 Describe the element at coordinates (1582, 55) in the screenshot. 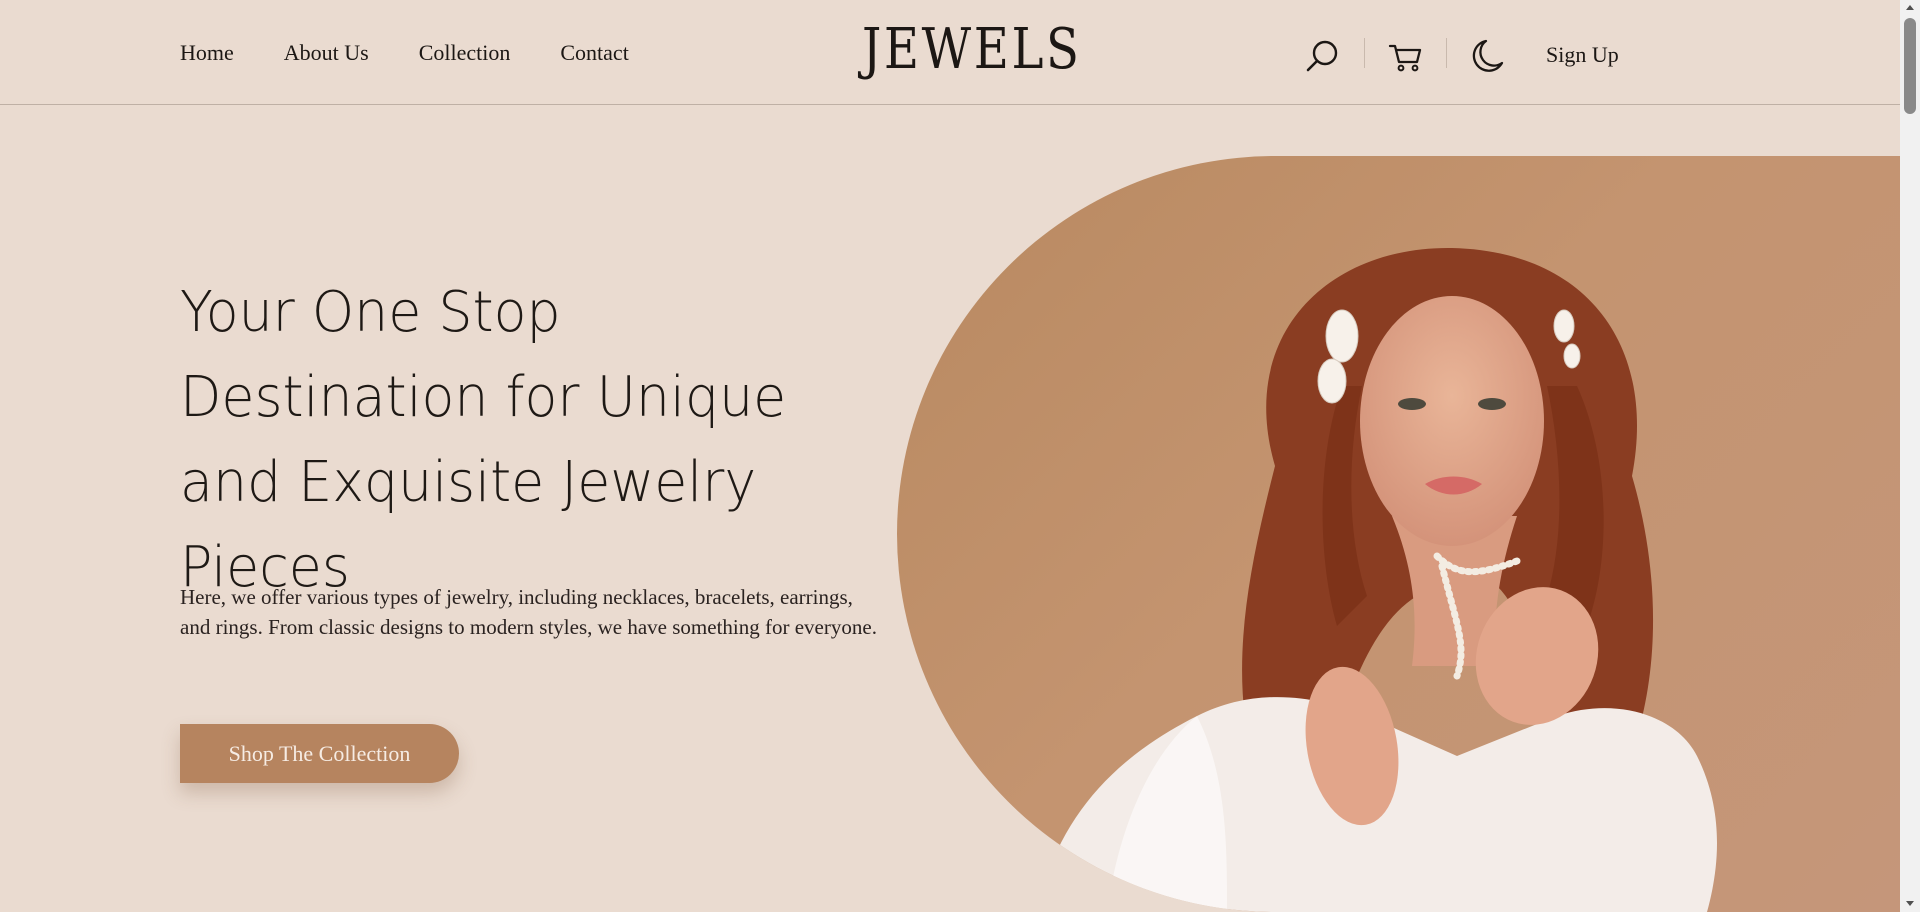

I see `sign-up-link: Sign Up` at that location.